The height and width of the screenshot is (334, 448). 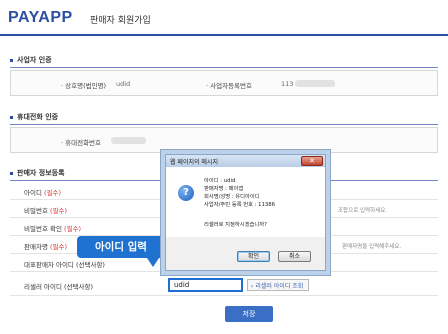 I want to click on reseller-id-input: udid, so click(x=205, y=285).